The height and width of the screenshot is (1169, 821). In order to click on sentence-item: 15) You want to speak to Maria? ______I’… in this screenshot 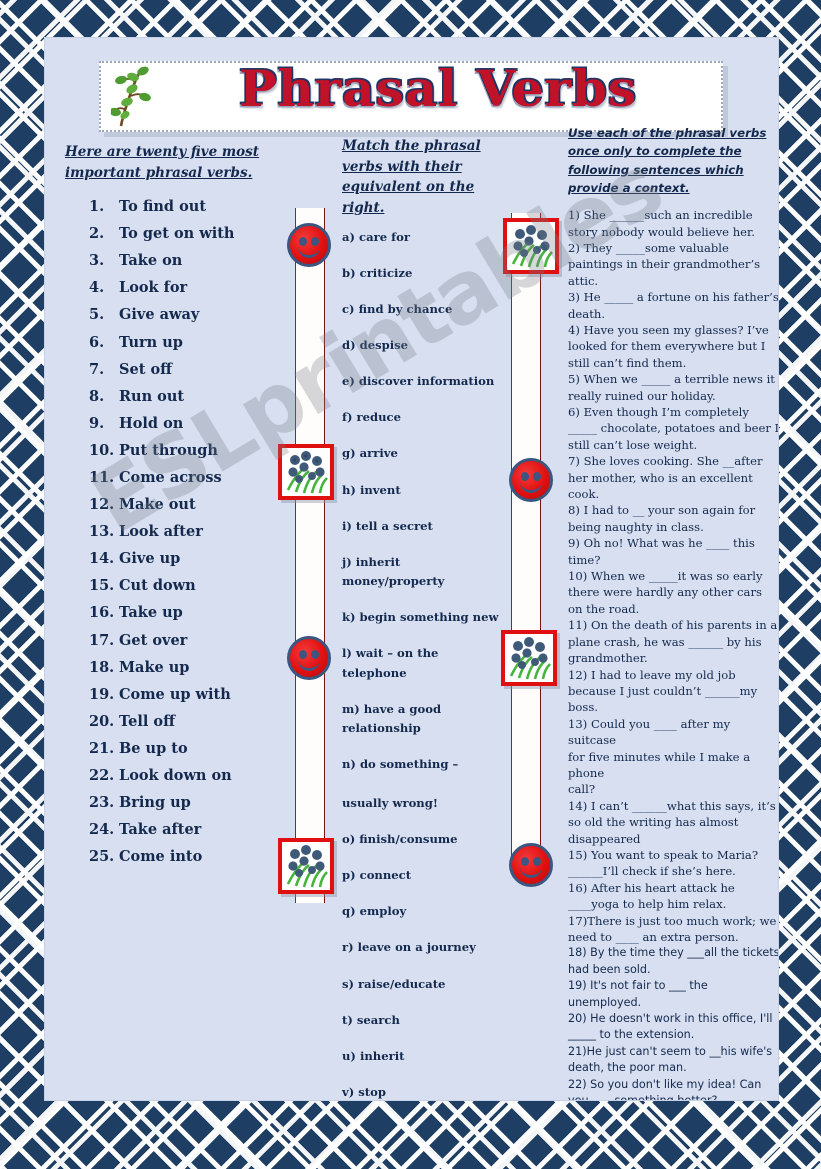, I will do `click(663, 863)`.